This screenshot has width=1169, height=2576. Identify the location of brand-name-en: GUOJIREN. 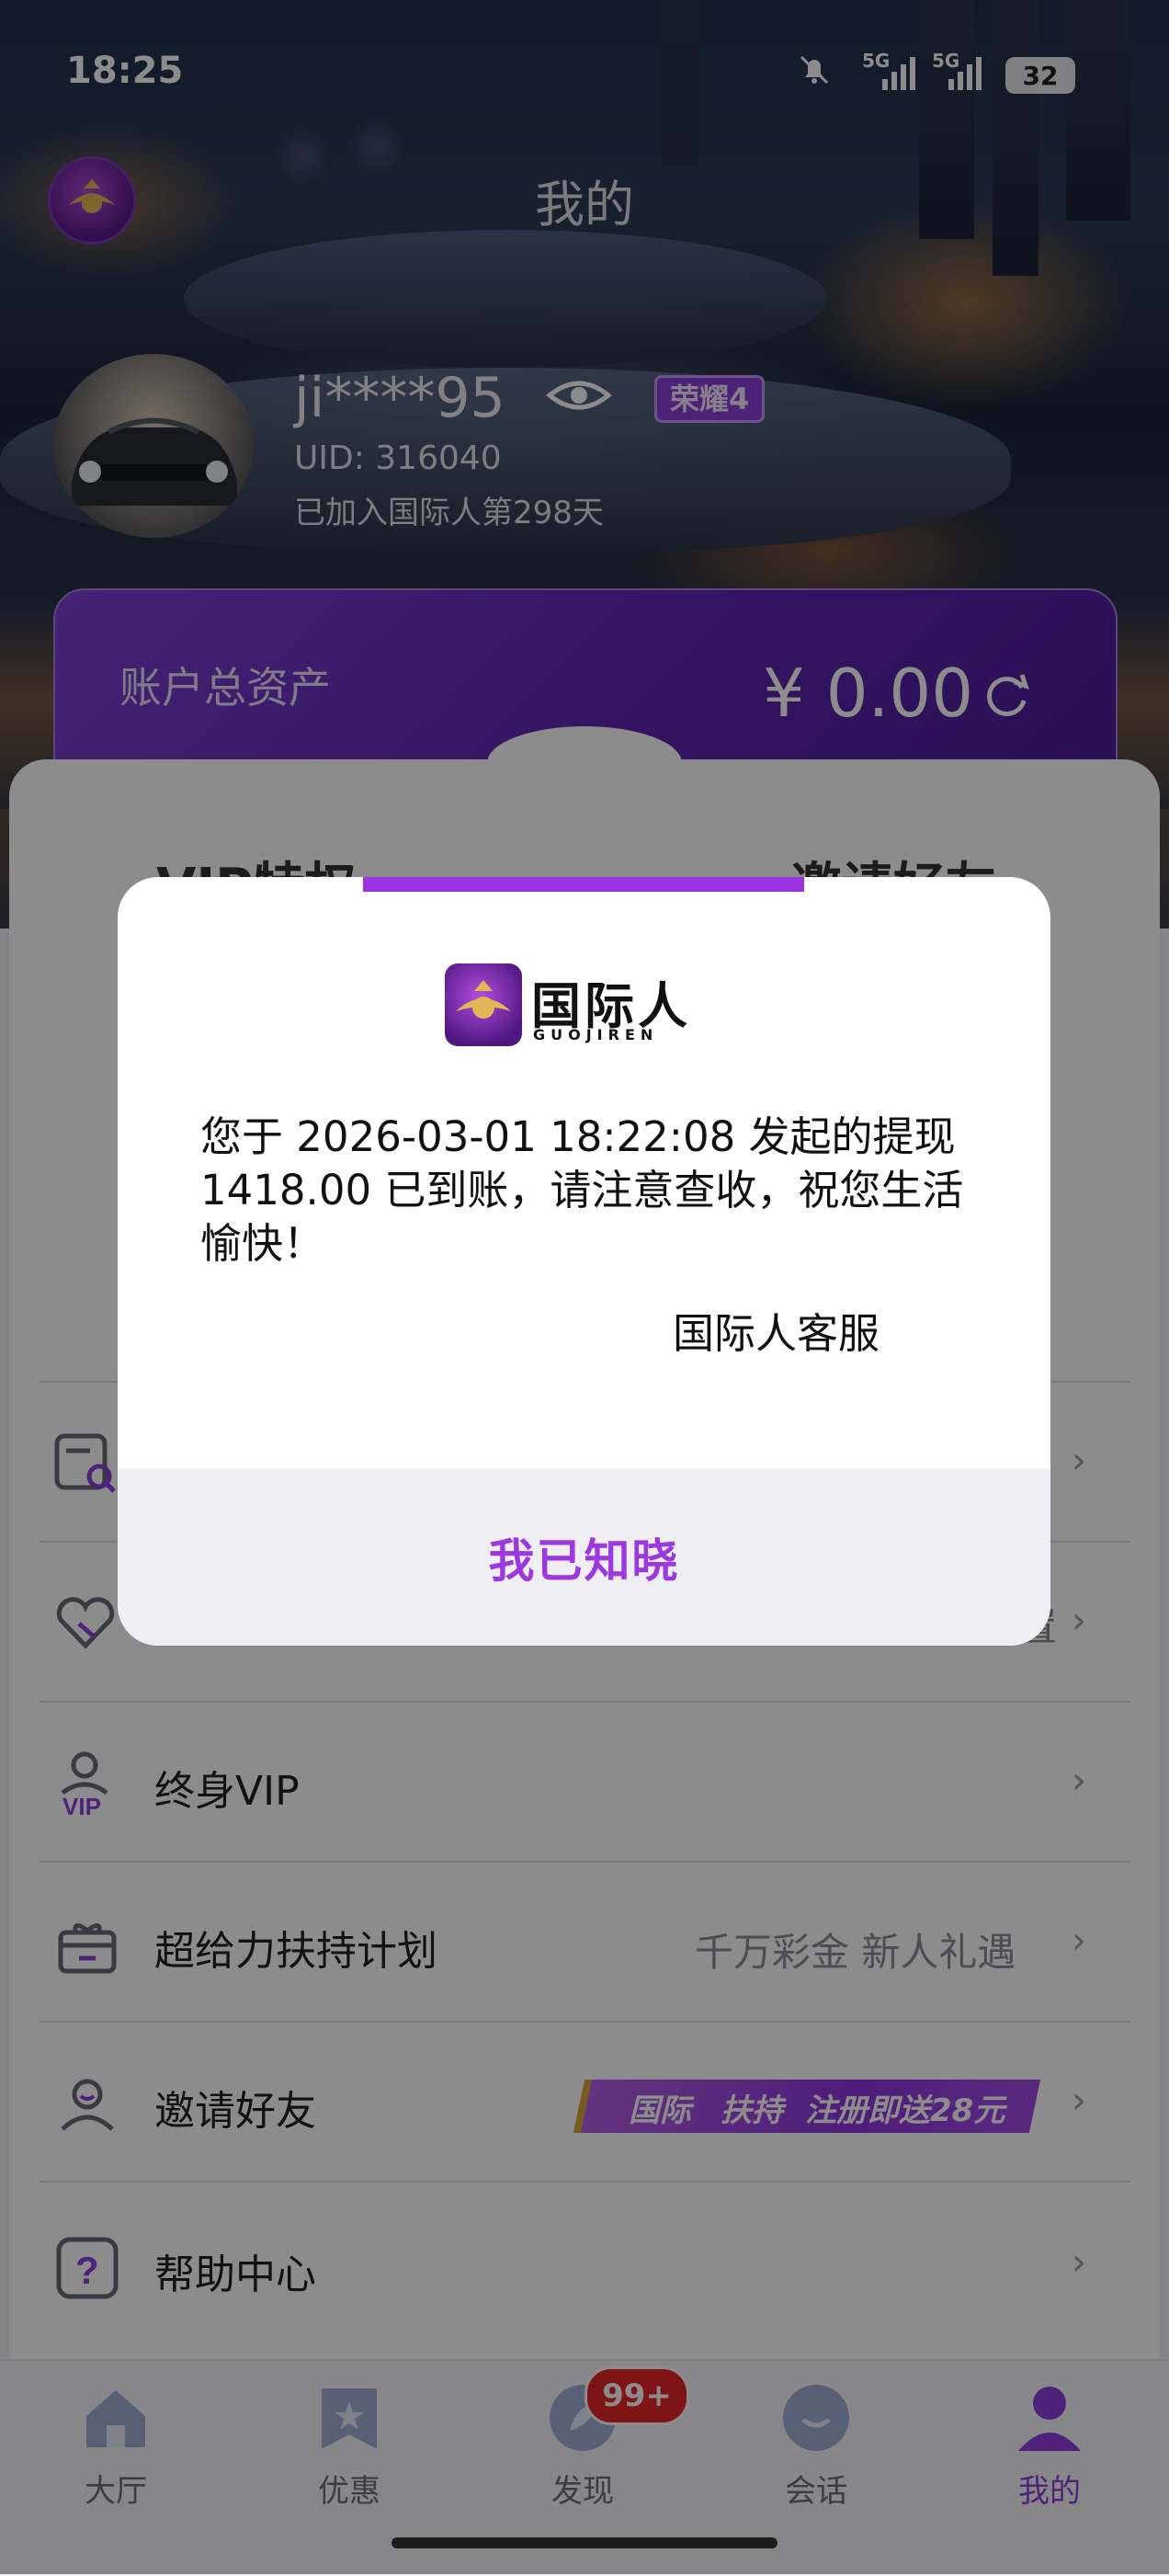
(596, 1034).